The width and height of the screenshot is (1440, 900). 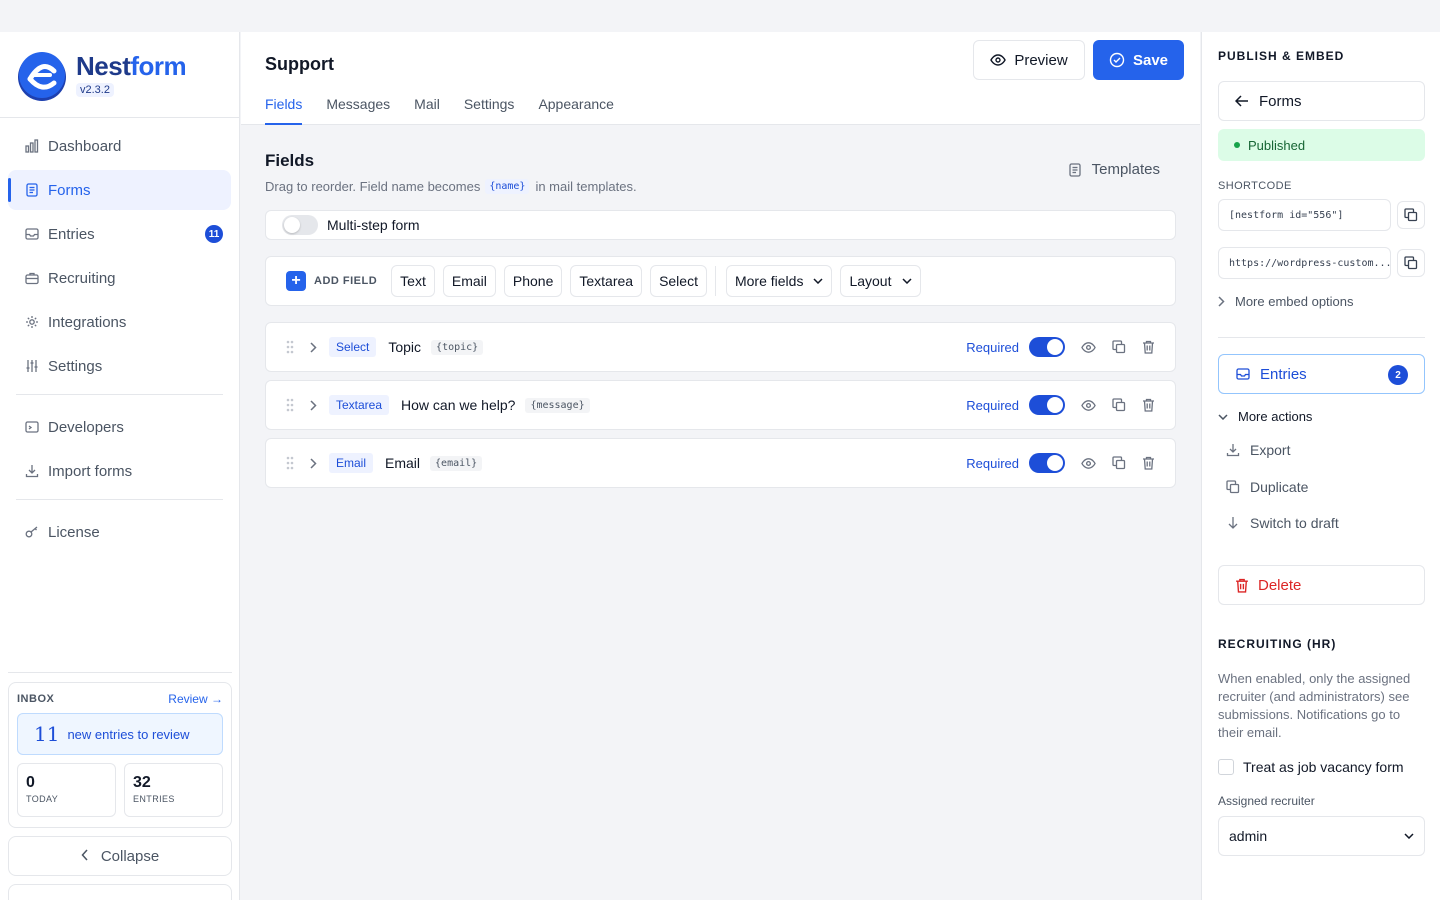 I want to click on chevron-down-icon, so click(x=1223, y=416).